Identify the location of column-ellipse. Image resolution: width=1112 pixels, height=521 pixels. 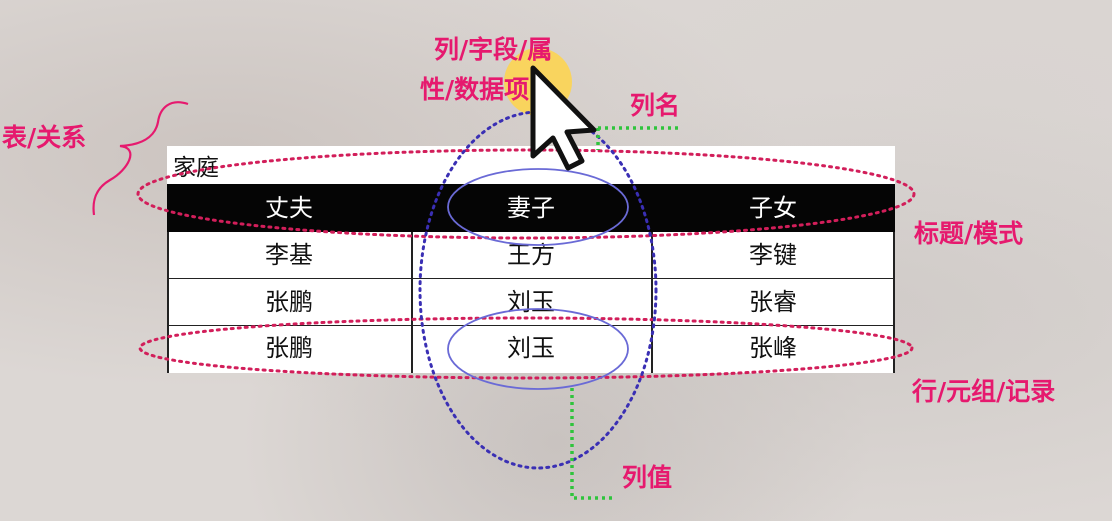
(538, 290).